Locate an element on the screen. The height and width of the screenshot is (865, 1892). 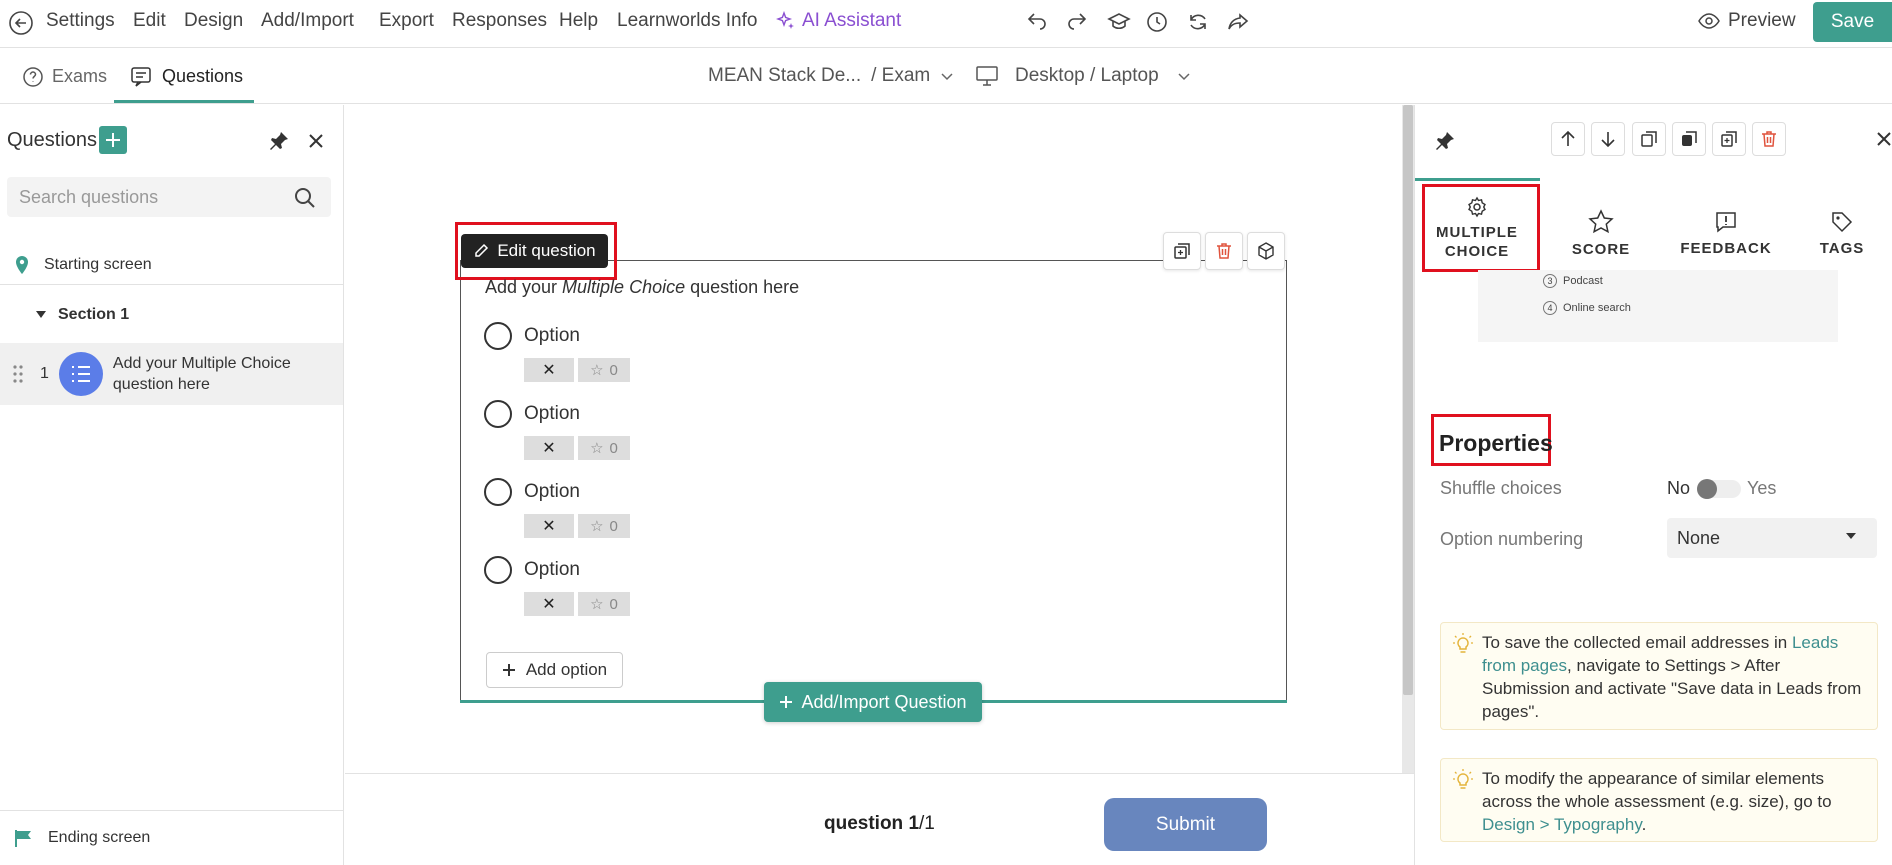
properties-title: Properties is located at coordinates (1496, 443).